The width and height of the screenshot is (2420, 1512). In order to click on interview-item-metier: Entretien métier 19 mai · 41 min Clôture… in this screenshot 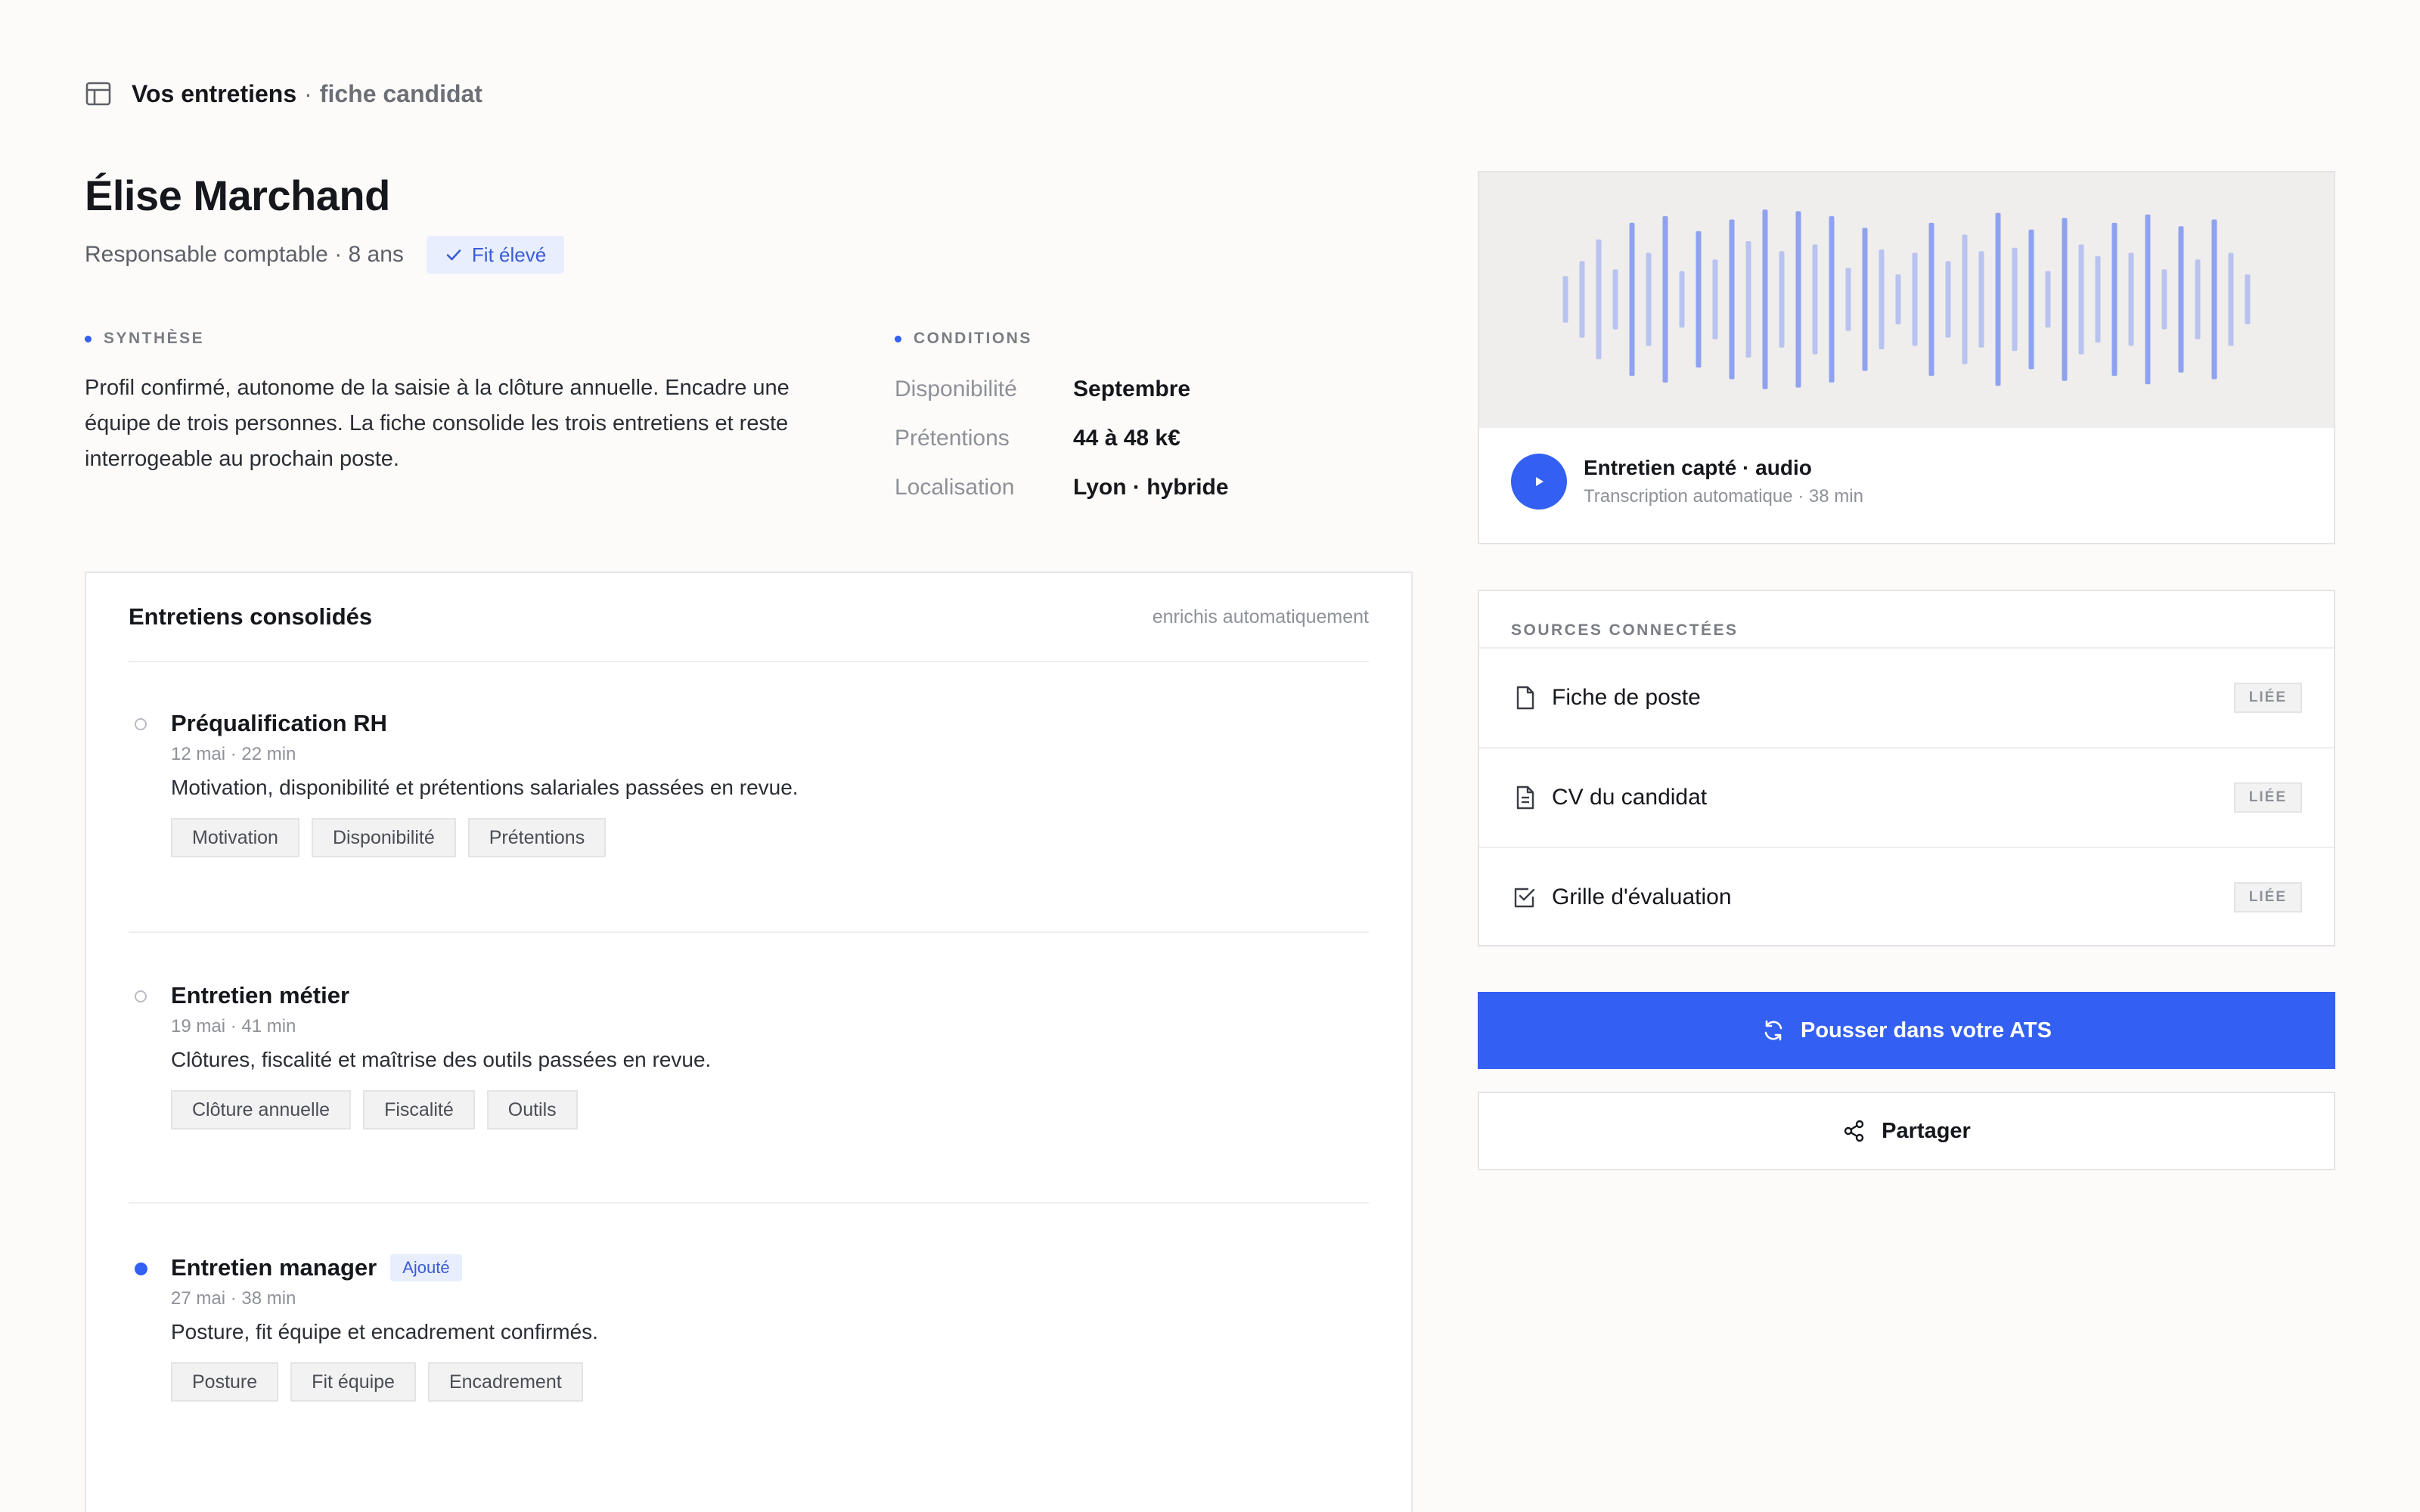, I will do `click(749, 1091)`.